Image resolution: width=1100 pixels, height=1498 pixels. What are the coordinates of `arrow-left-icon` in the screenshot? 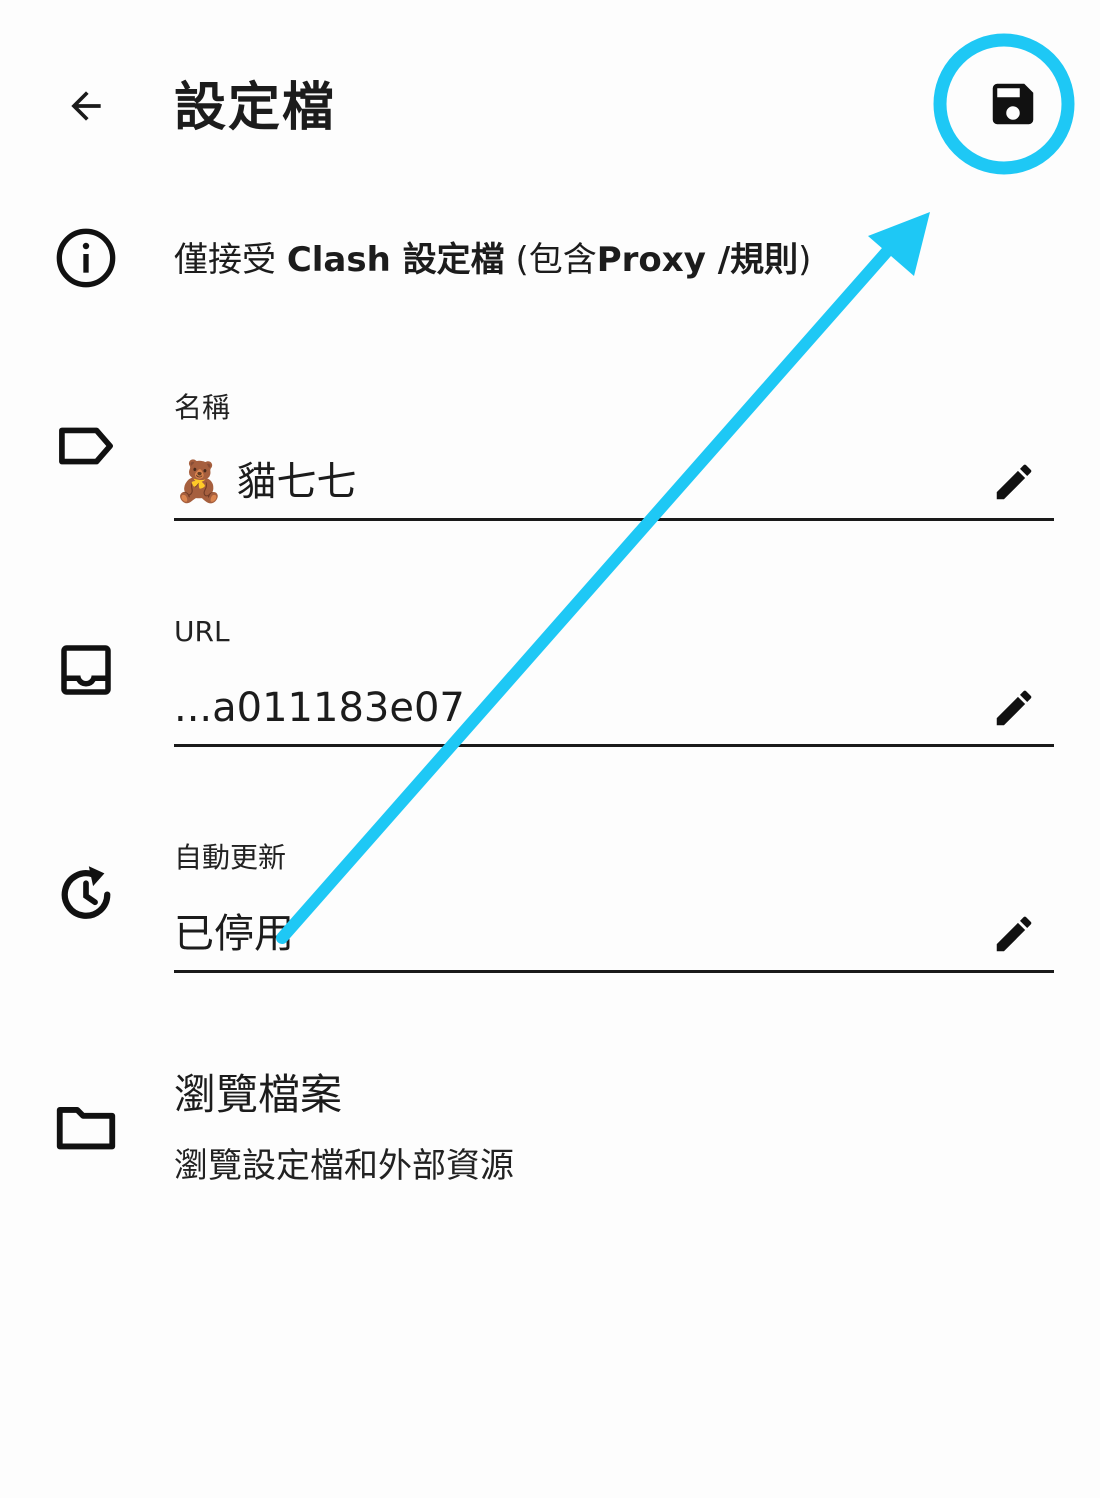 It's located at (86, 106).